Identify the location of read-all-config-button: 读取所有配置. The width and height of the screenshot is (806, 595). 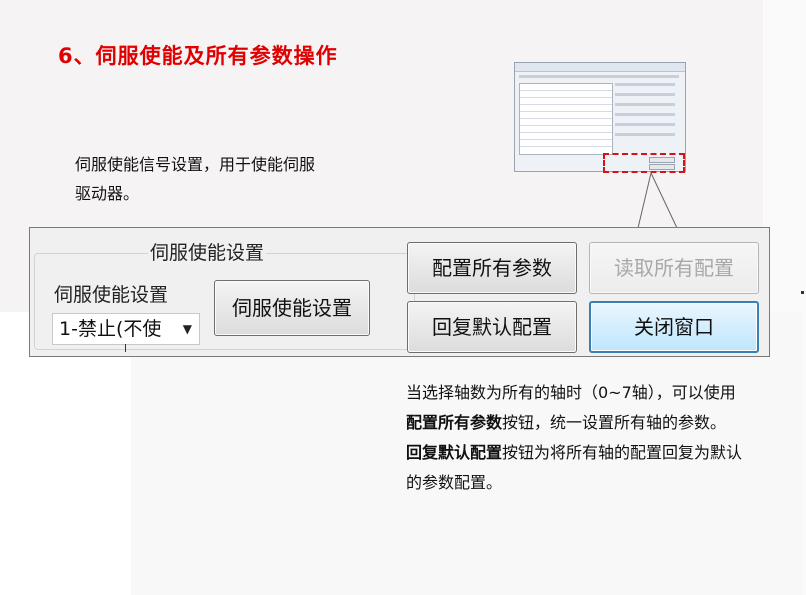
(674, 268).